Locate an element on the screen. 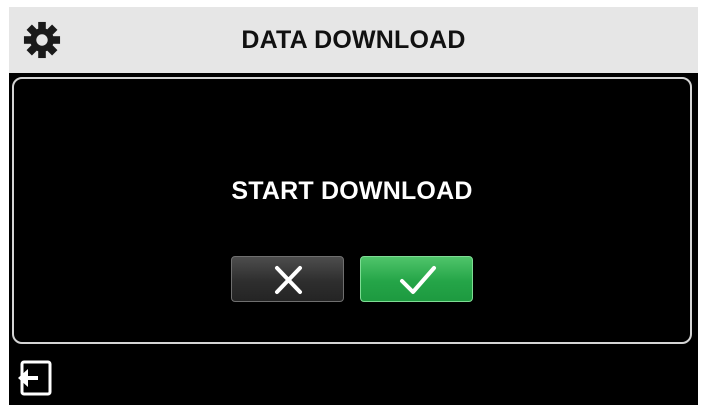  dialog-prompt: START DOWNLOAD is located at coordinates (352, 191).